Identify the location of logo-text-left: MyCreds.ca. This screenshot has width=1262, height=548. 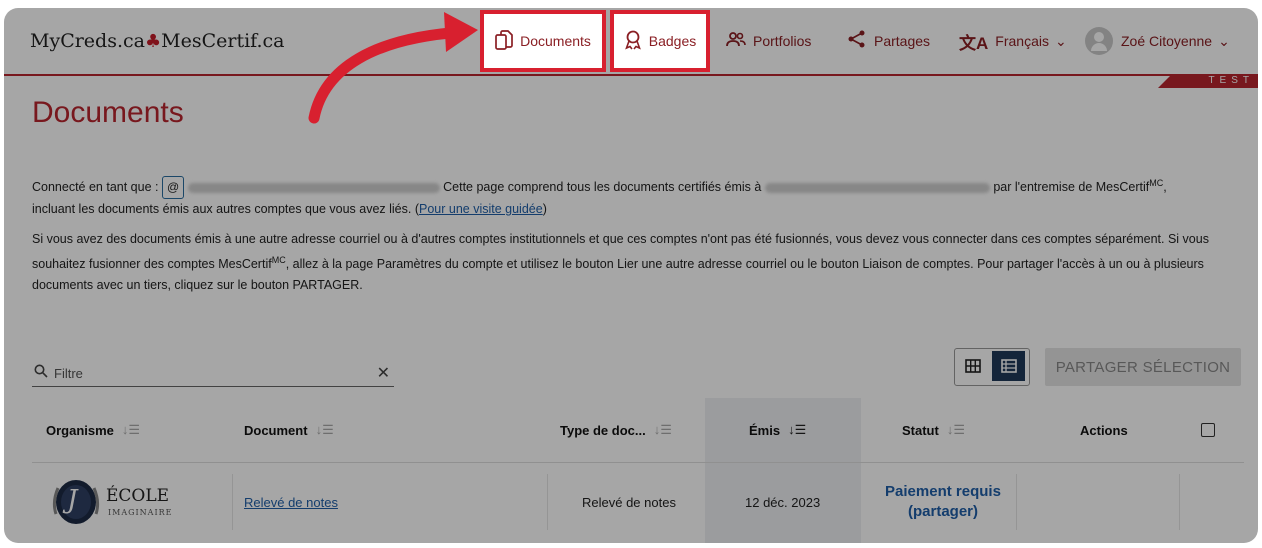
(87, 41).